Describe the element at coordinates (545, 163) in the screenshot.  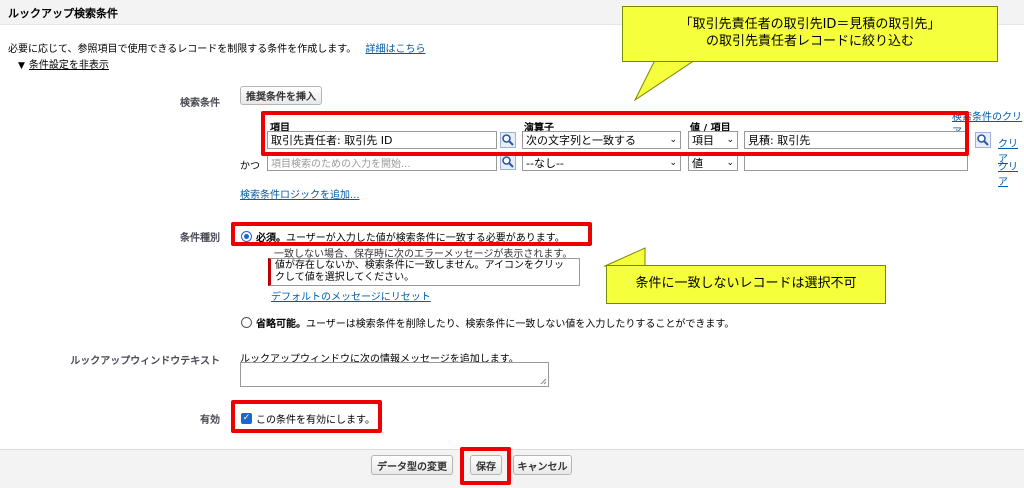
I see `filter-row2-operator-value: --なし--` at that location.